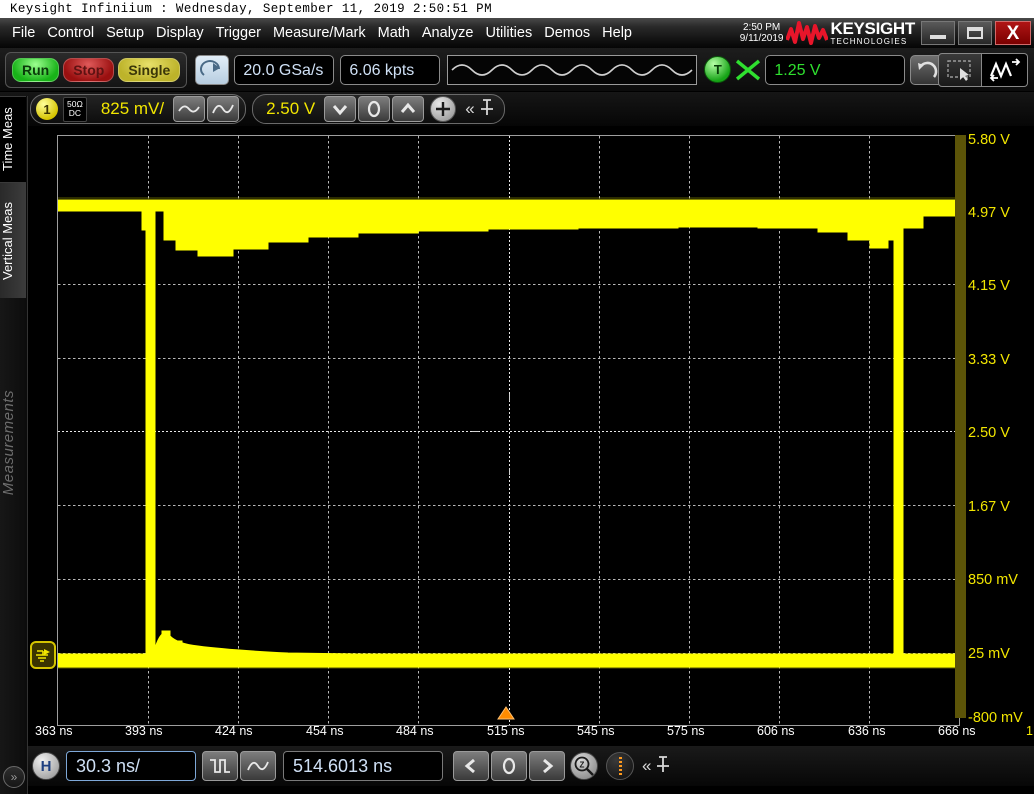 The height and width of the screenshot is (794, 1034). Describe the element at coordinates (989, 140) in the screenshot. I see `vertical-tick-label: 5.80 V` at that location.